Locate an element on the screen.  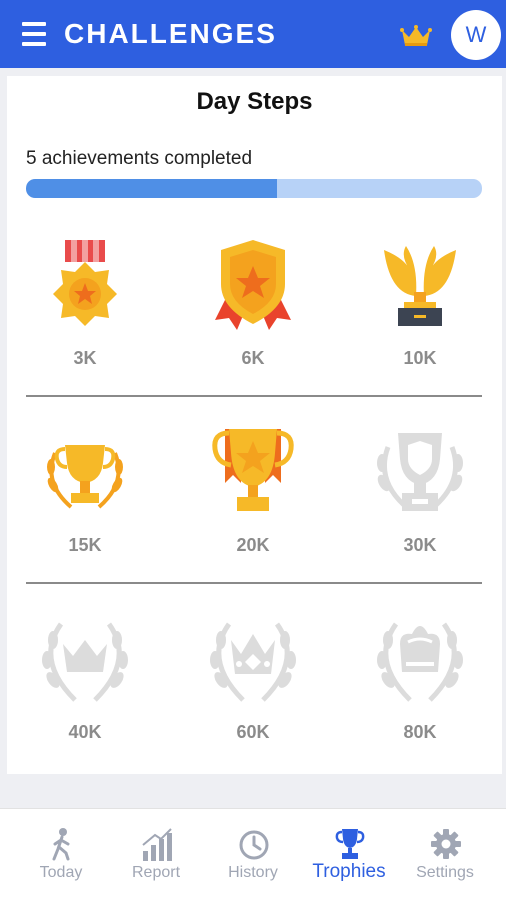
nav-label: Today is located at coordinates (61, 872).